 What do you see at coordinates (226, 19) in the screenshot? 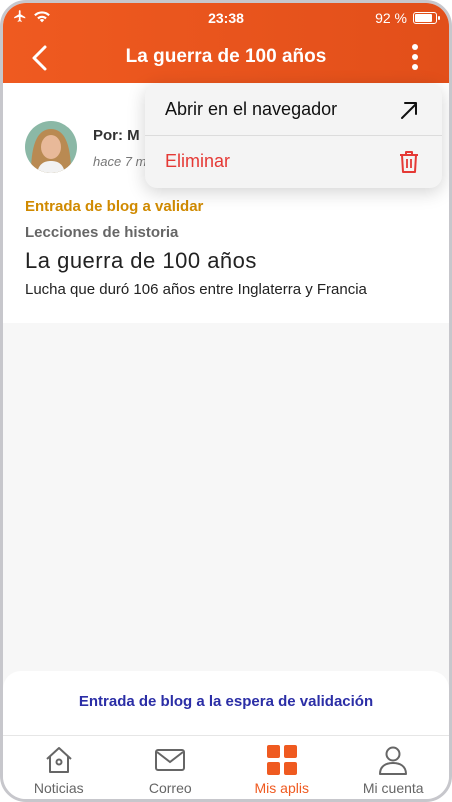
I see `status-bar: 23:38 92 %` at bounding box center [226, 19].